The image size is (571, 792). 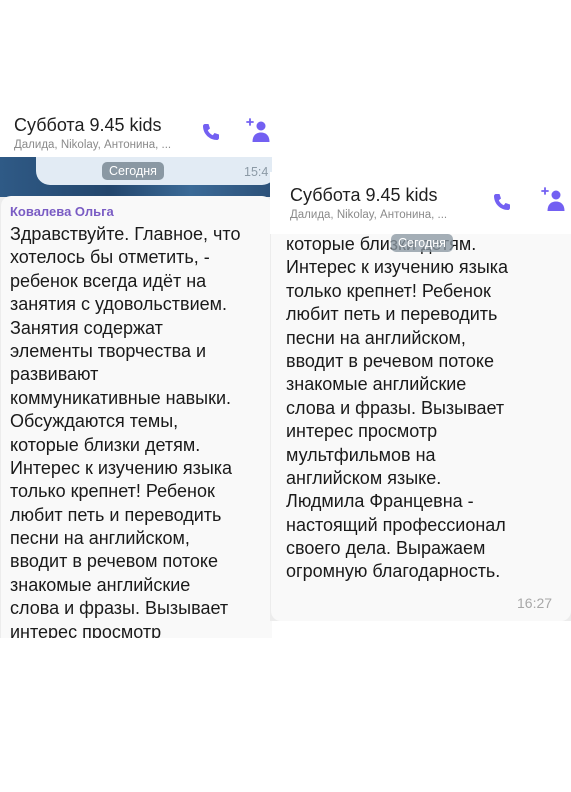 I want to click on message-line: Здравствуйте. Главное, что, so click(x=125, y=234).